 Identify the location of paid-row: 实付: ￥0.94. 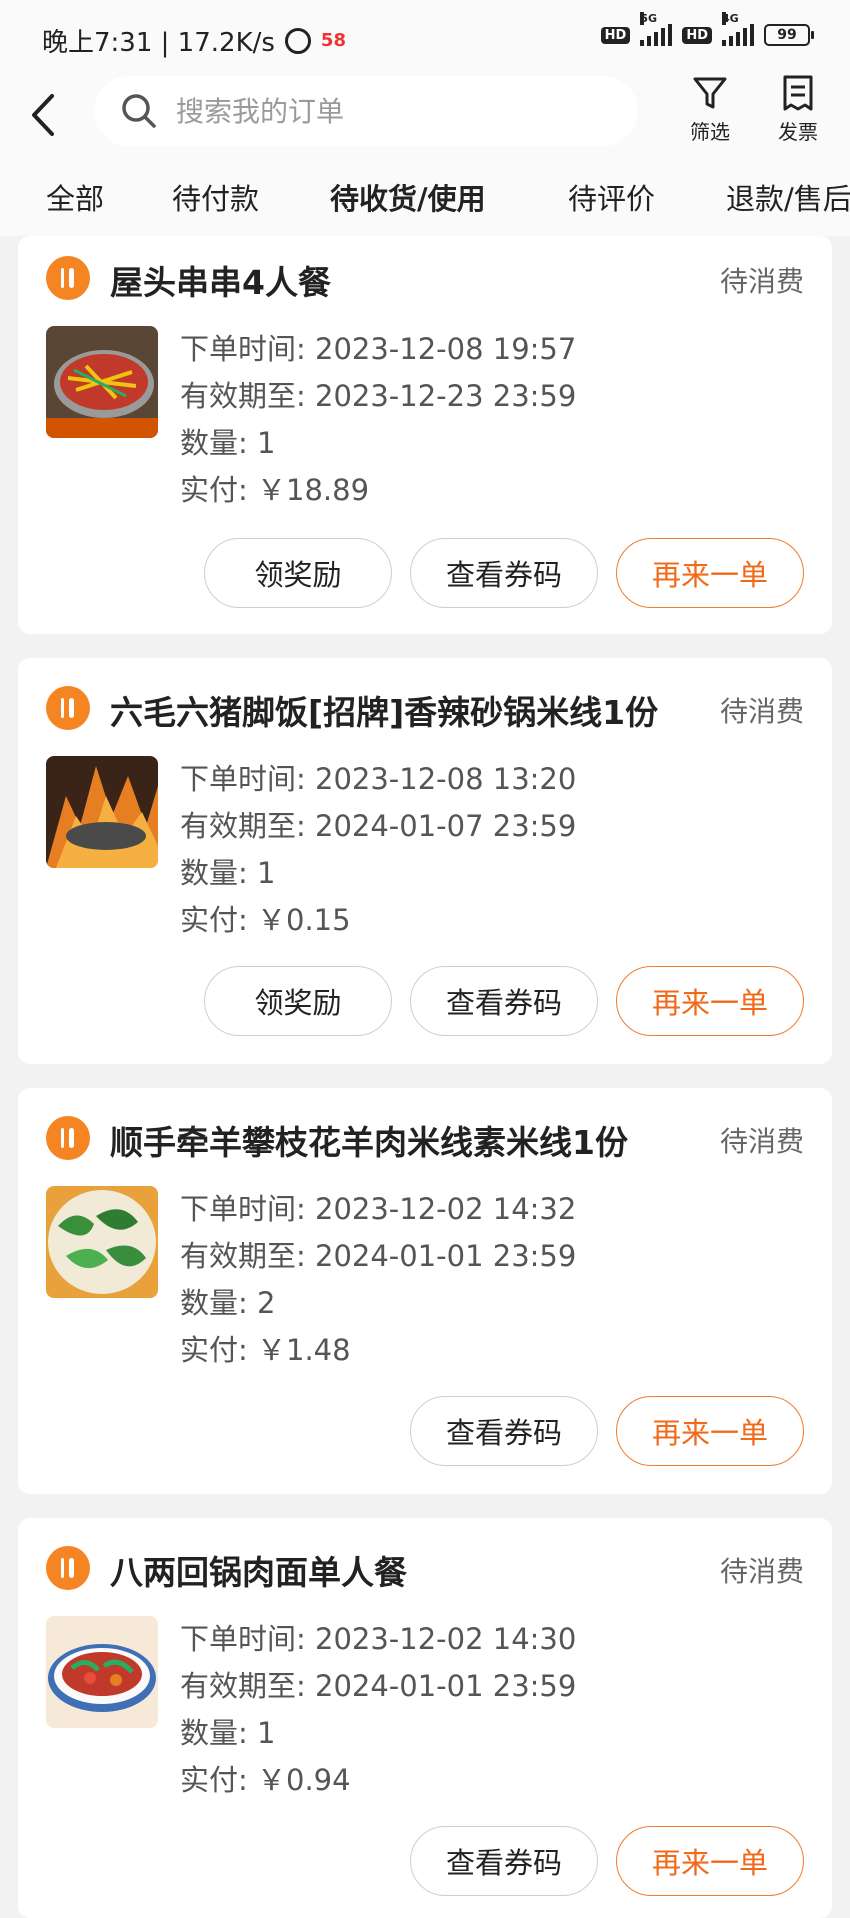
(378, 1780).